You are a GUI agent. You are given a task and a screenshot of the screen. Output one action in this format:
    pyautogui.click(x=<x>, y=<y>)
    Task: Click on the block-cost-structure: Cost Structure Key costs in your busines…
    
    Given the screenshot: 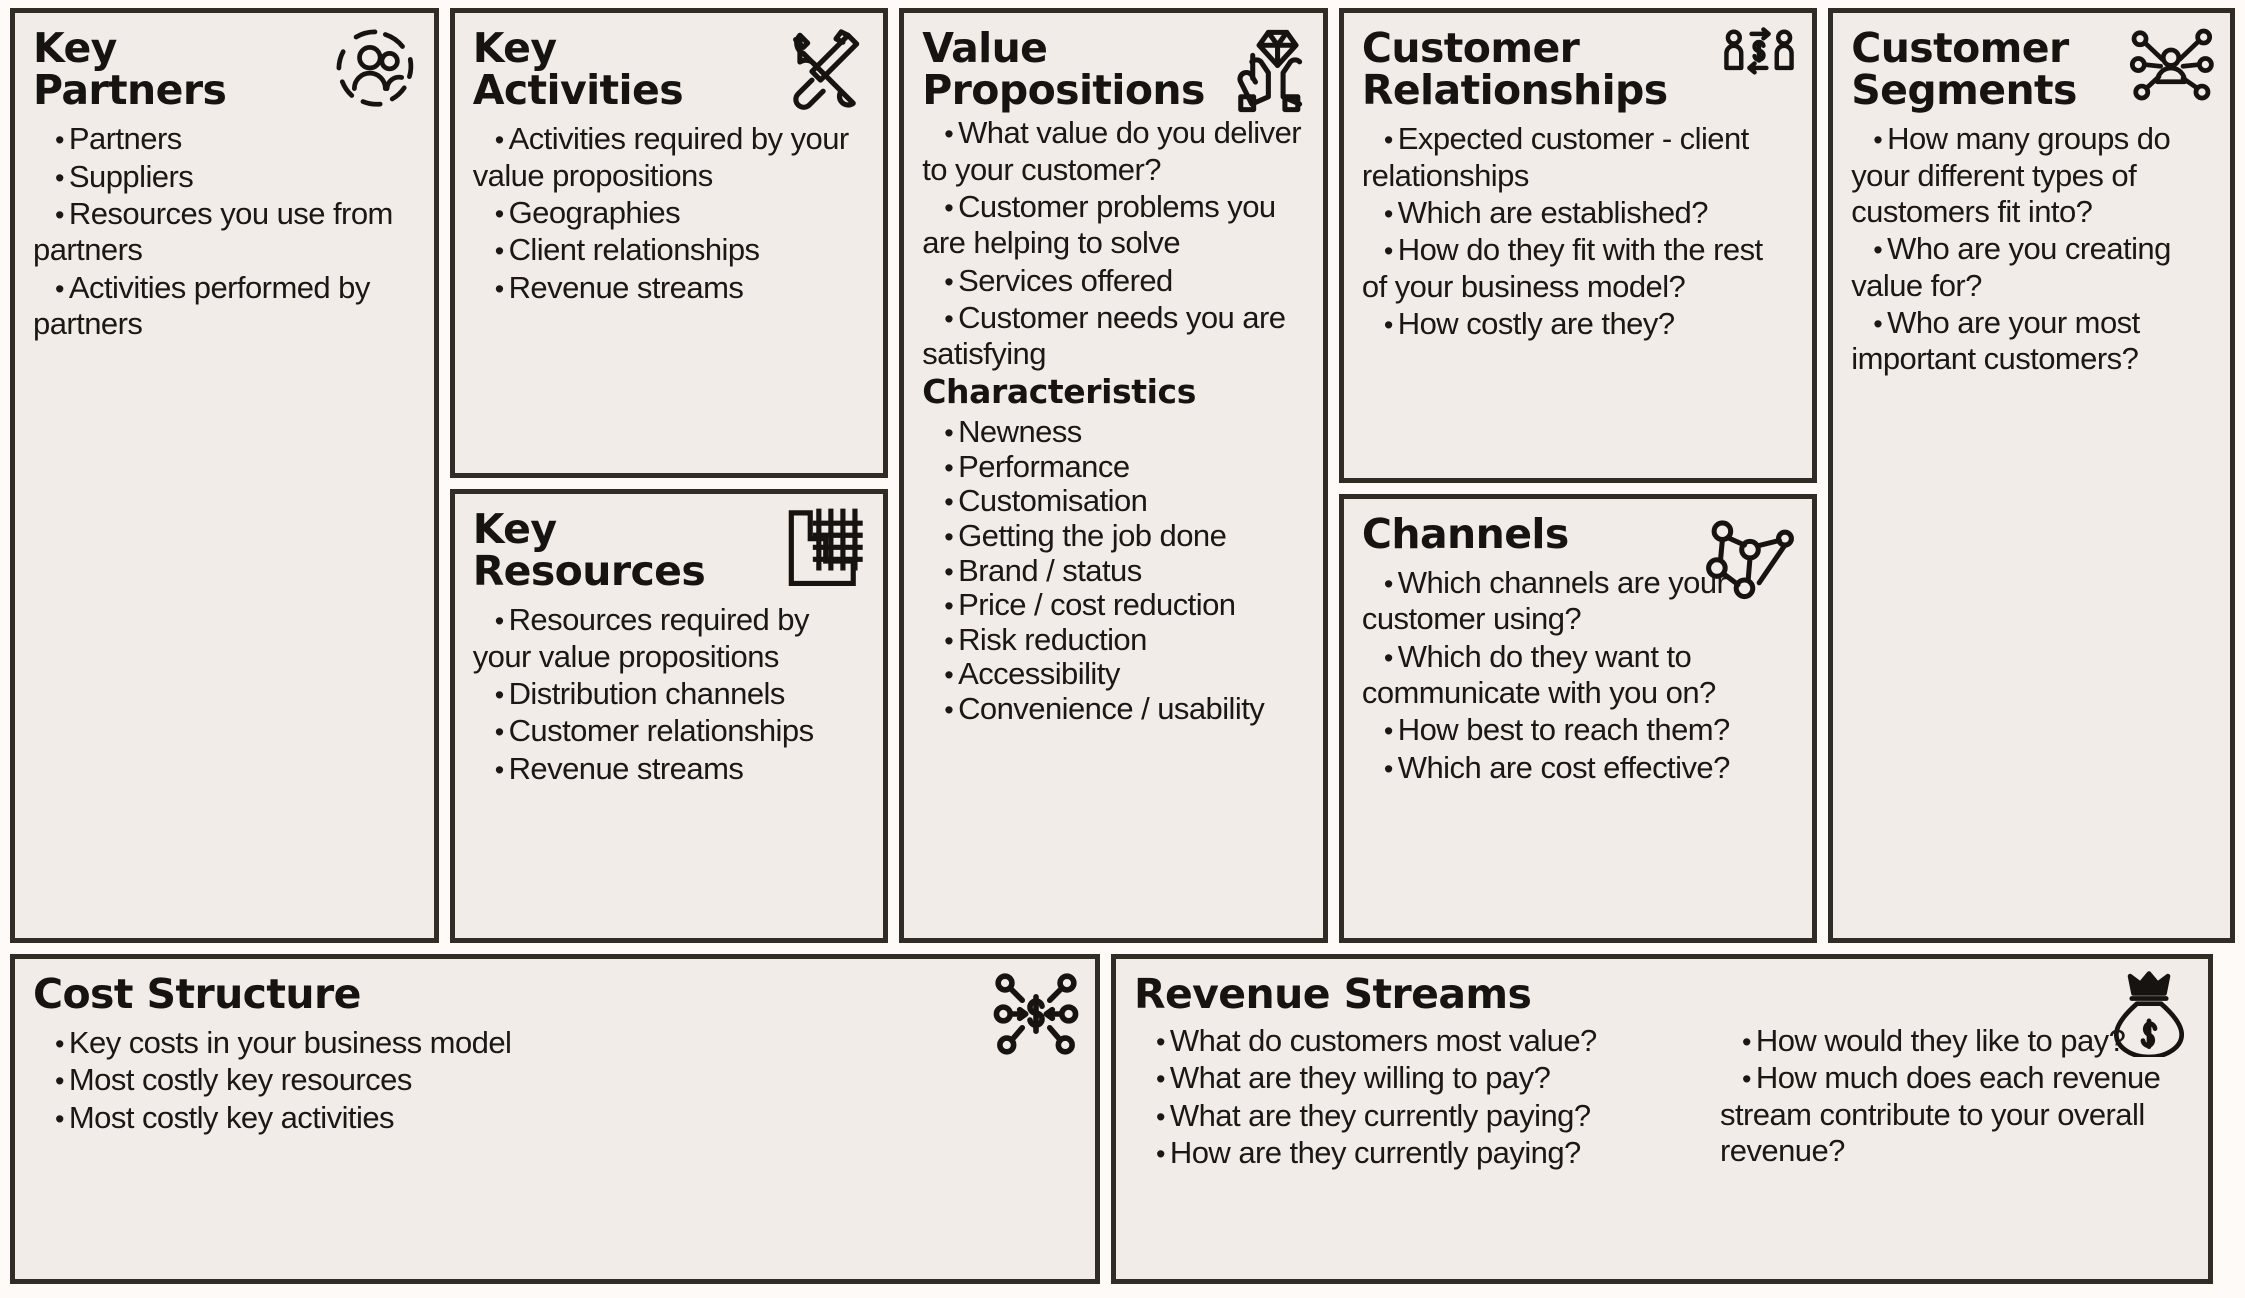 What is the action you would take?
    pyautogui.click(x=555, y=1119)
    